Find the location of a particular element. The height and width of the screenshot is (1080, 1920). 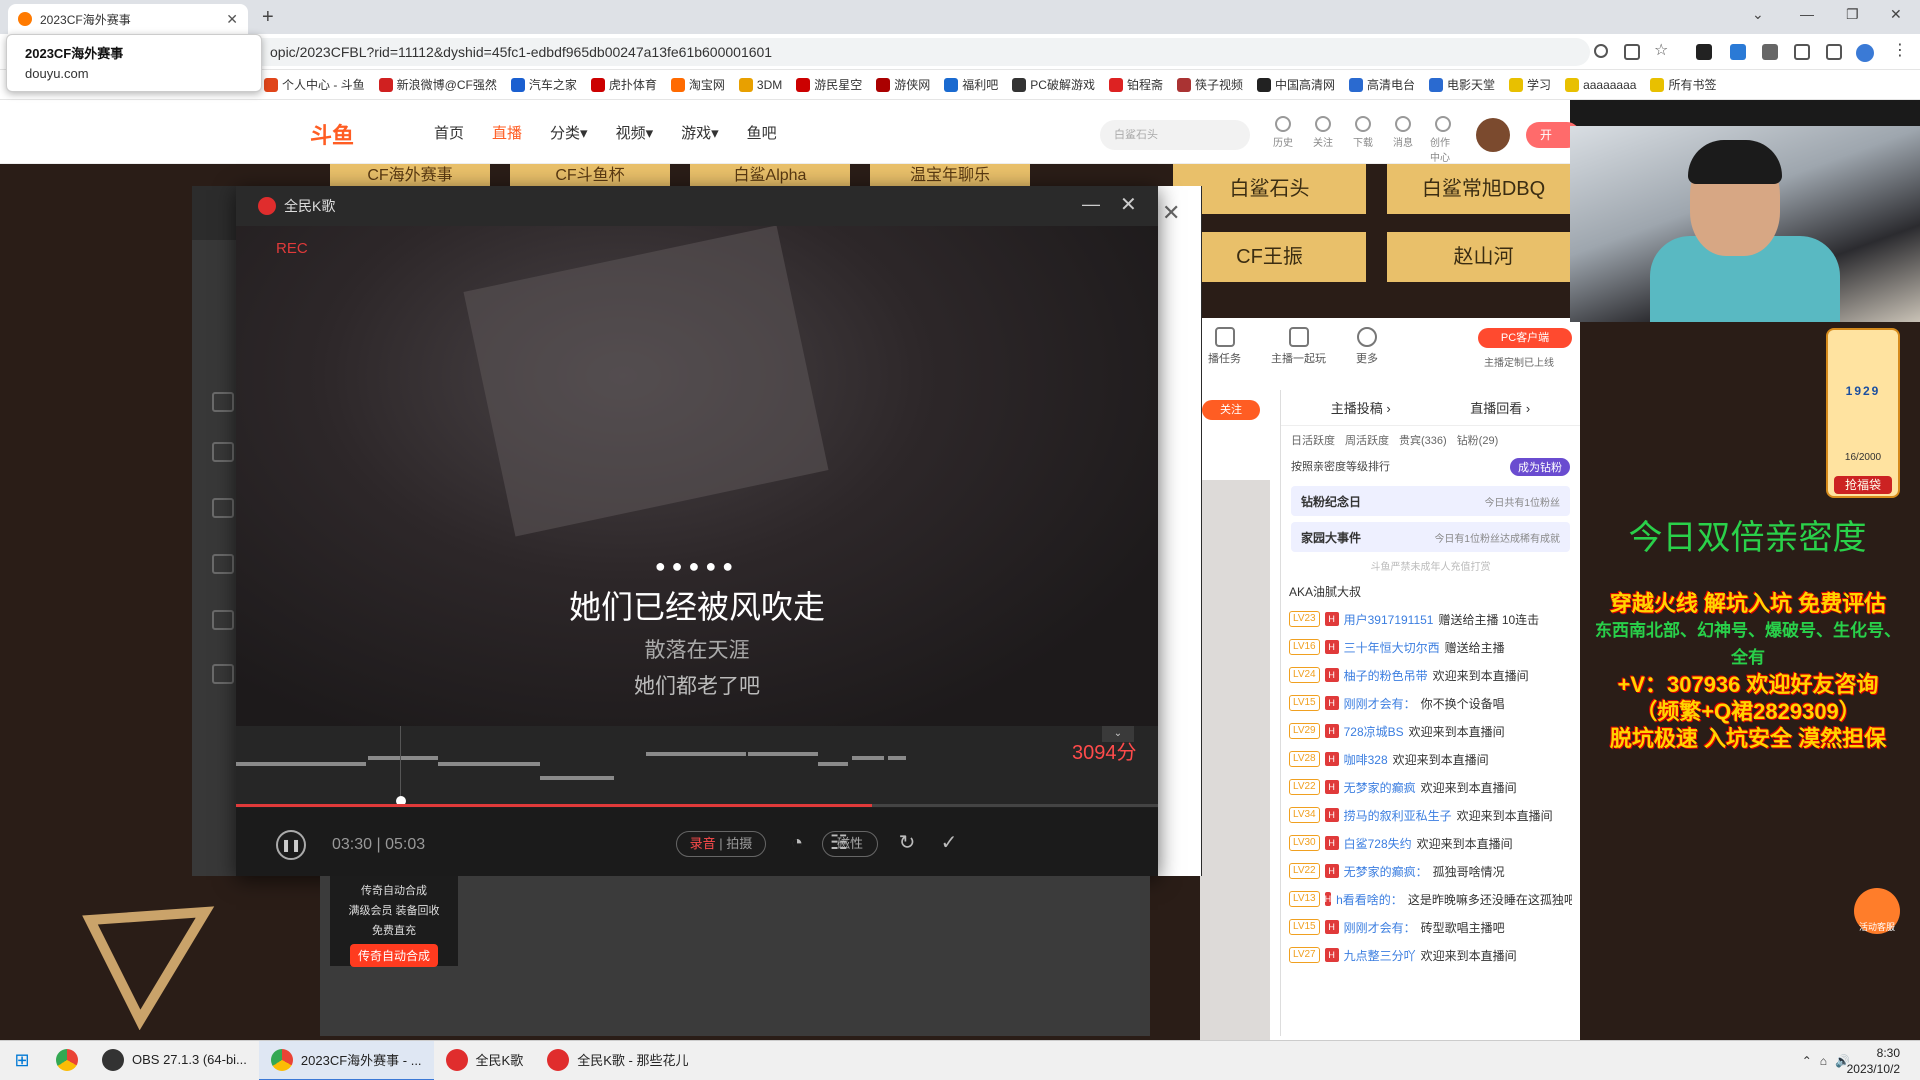

live-card-4: 温宝年聊乐 is located at coordinates (950, 176).